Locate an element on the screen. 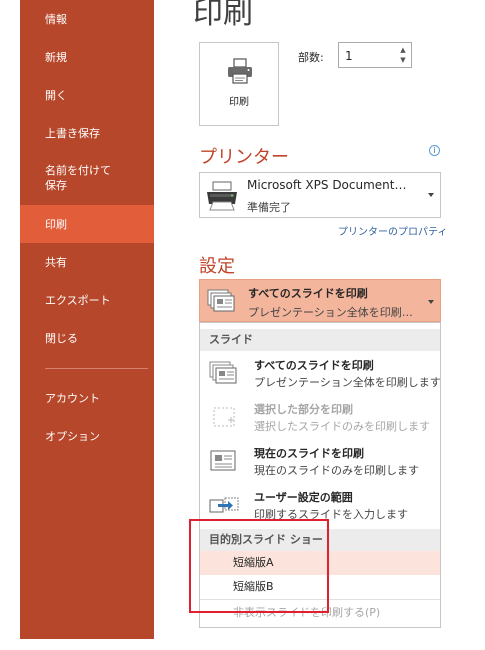 The image size is (485, 650). option-desc: プレゼンテーション全体を印刷します is located at coordinates (347, 382).